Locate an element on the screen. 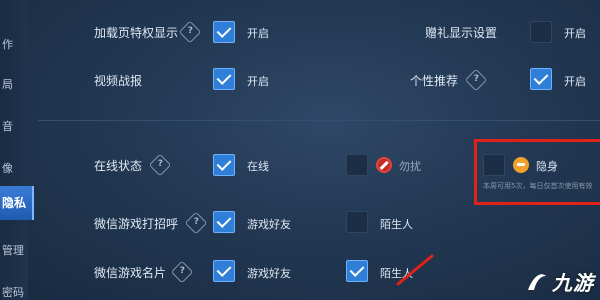 The height and width of the screenshot is (300, 600). wechat-greet-friends-option: 游戏好友 is located at coordinates (269, 224).